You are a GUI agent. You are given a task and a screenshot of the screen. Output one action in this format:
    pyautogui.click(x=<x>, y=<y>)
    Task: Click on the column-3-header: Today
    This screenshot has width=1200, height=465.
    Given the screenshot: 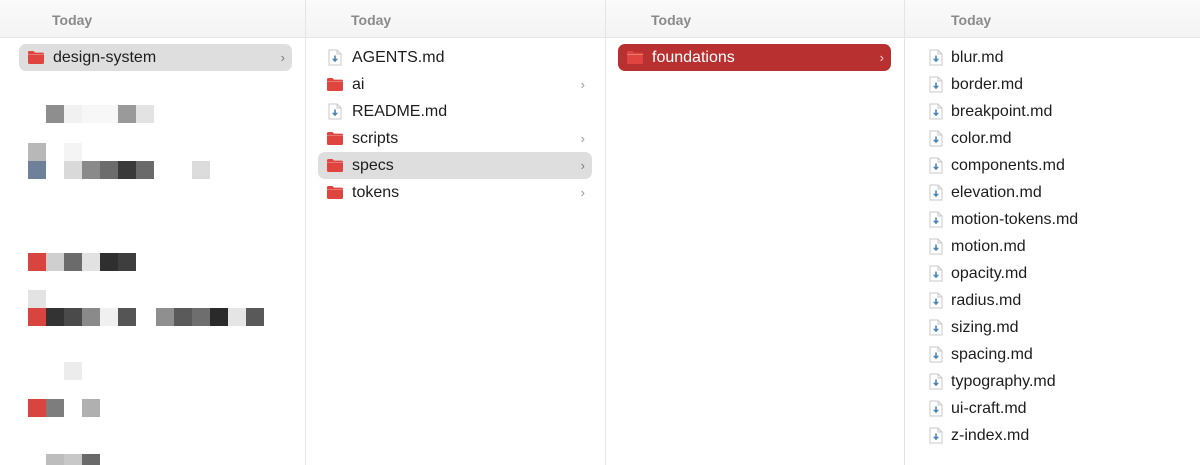 What is the action you would take?
    pyautogui.click(x=1052, y=19)
    